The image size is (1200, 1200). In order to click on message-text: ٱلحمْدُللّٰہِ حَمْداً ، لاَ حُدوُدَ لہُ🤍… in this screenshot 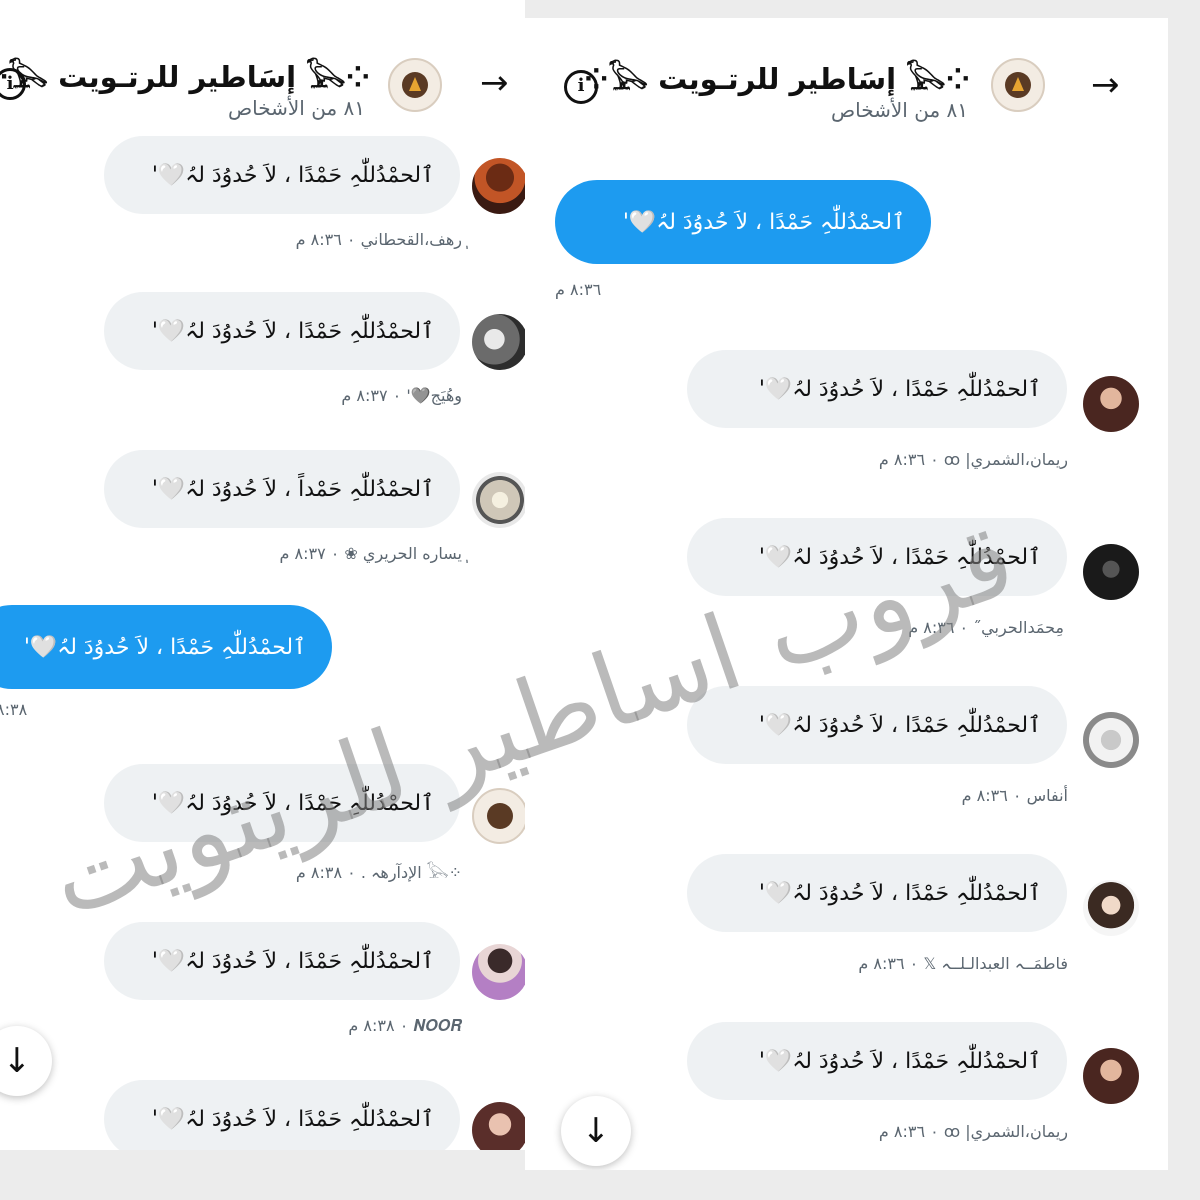, I will do `click(292, 489)`.